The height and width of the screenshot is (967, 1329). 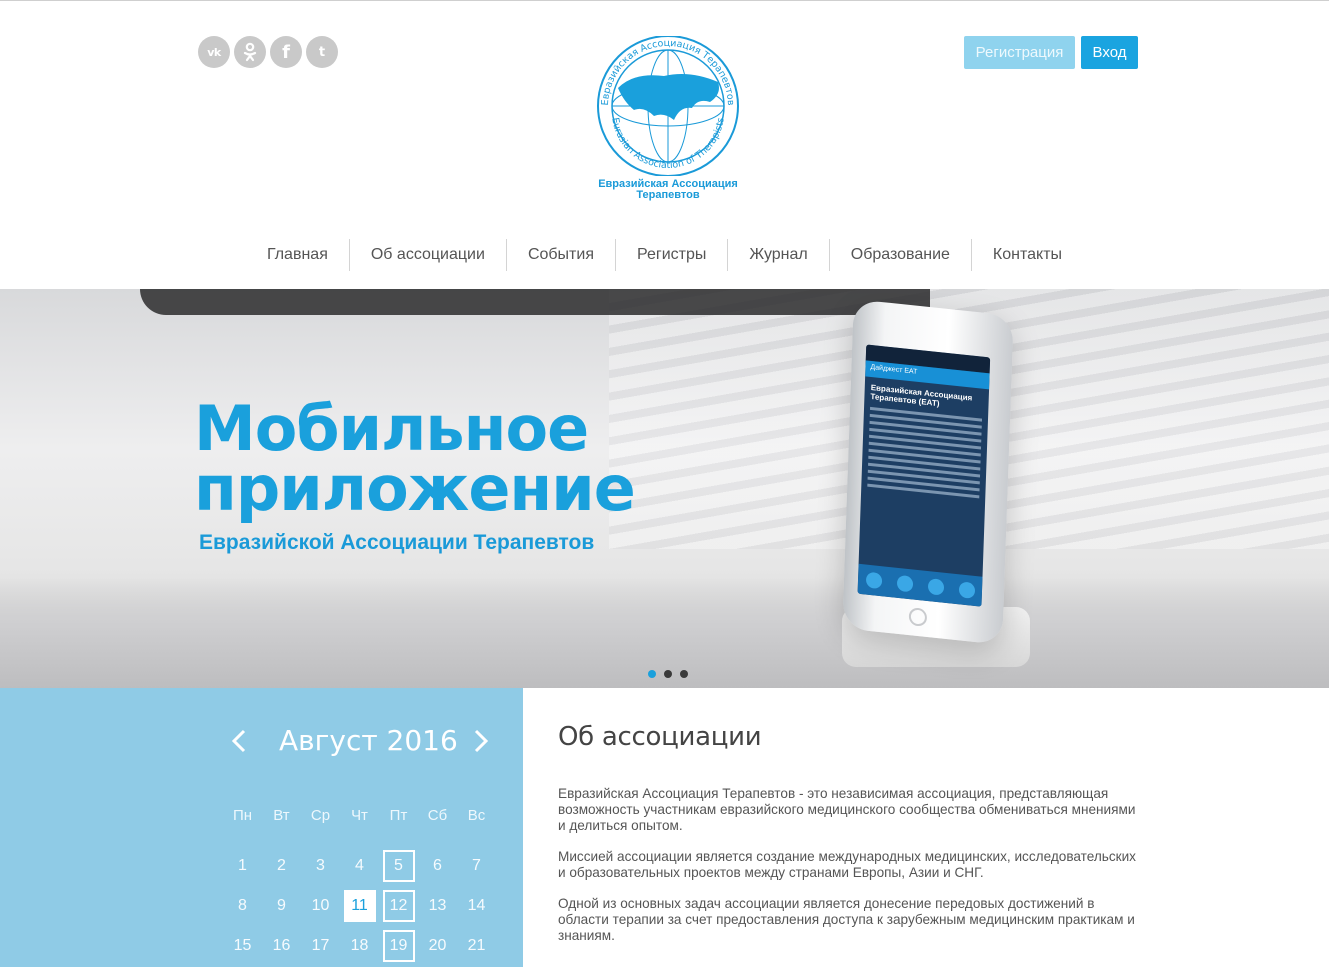 What do you see at coordinates (297, 255) in the screenshot?
I see `nav-item-home: Главная` at bounding box center [297, 255].